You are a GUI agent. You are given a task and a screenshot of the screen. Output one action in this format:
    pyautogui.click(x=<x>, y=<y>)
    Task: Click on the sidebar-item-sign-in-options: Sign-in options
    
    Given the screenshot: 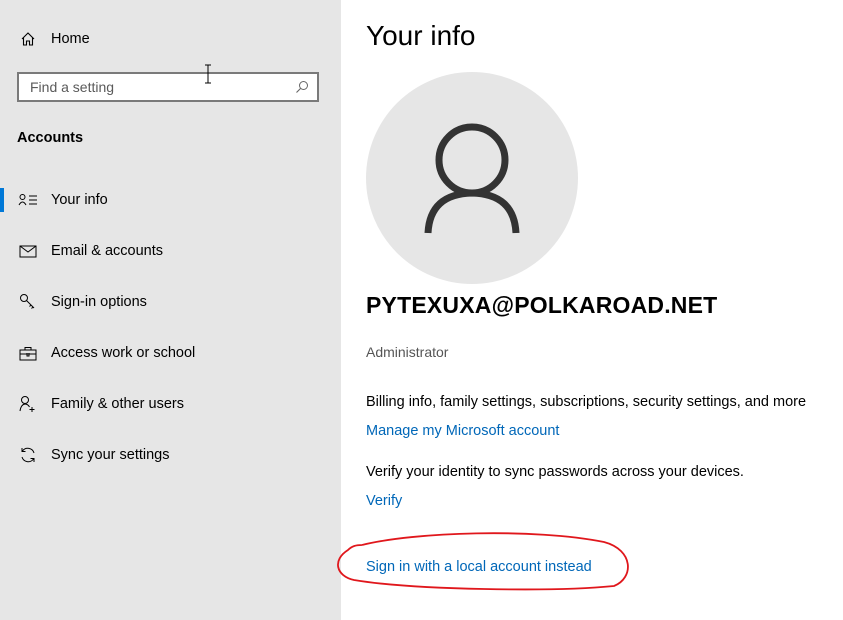 What is the action you would take?
    pyautogui.click(x=170, y=302)
    